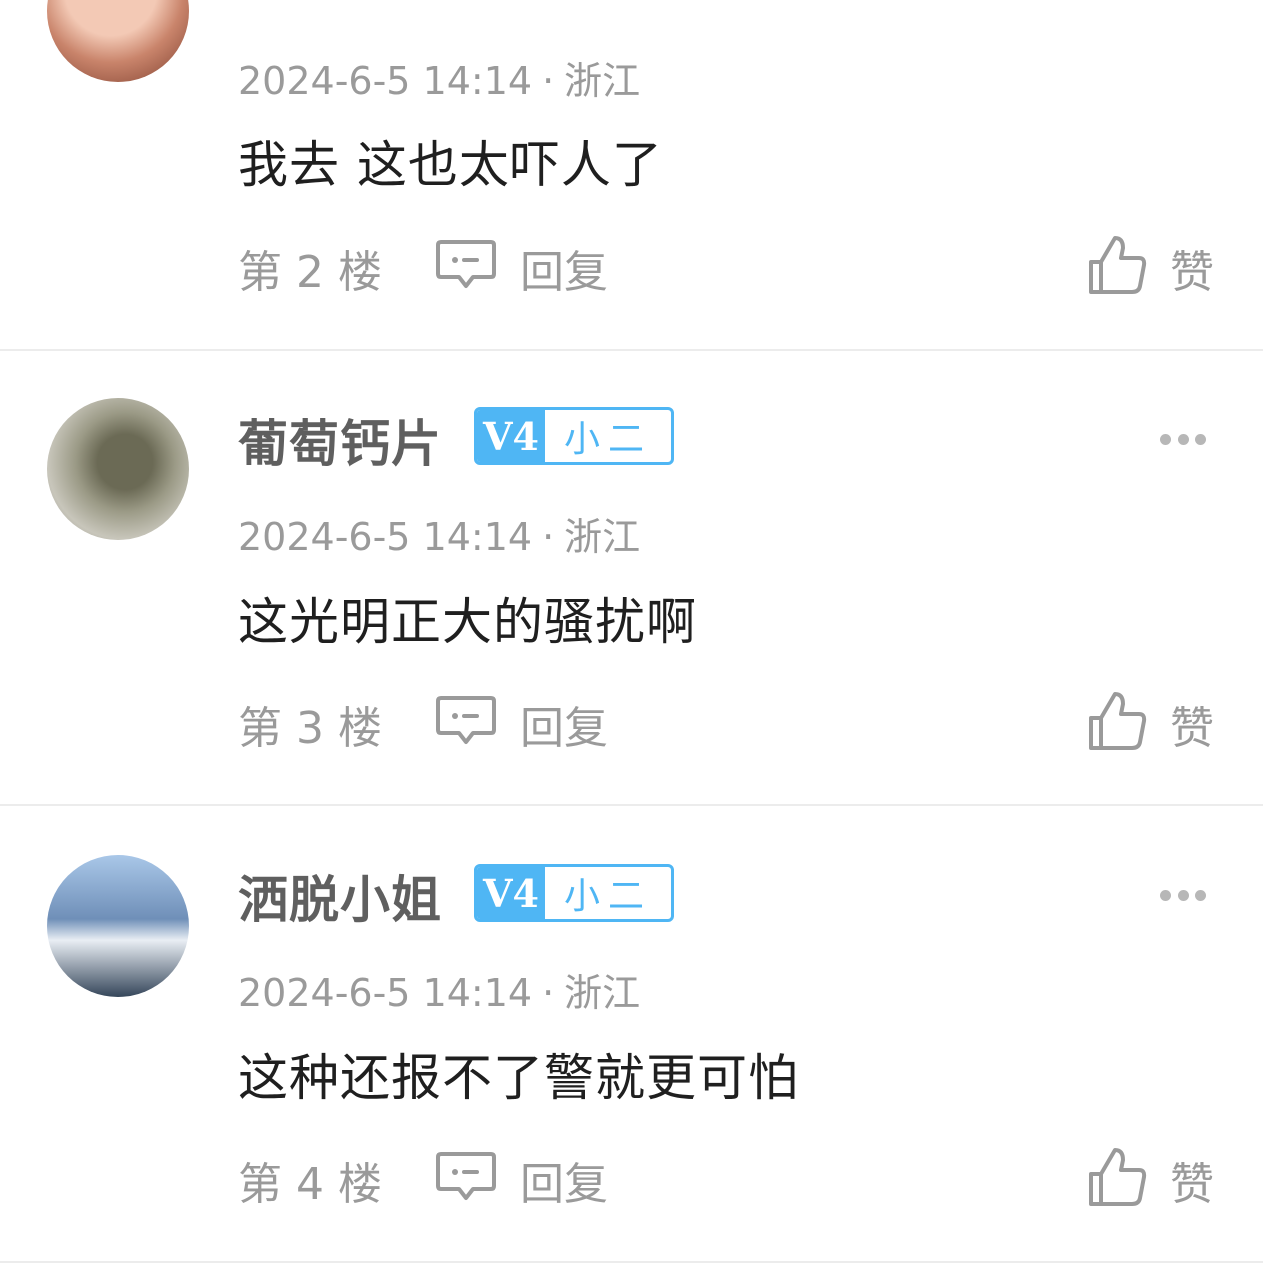 This screenshot has height=1280, width=1263. Describe the element at coordinates (340, 896) in the screenshot. I see `username: 洒脱小姐` at that location.